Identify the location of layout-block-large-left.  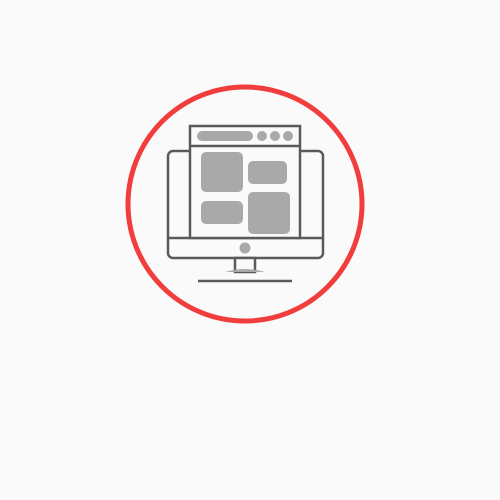
(222, 172).